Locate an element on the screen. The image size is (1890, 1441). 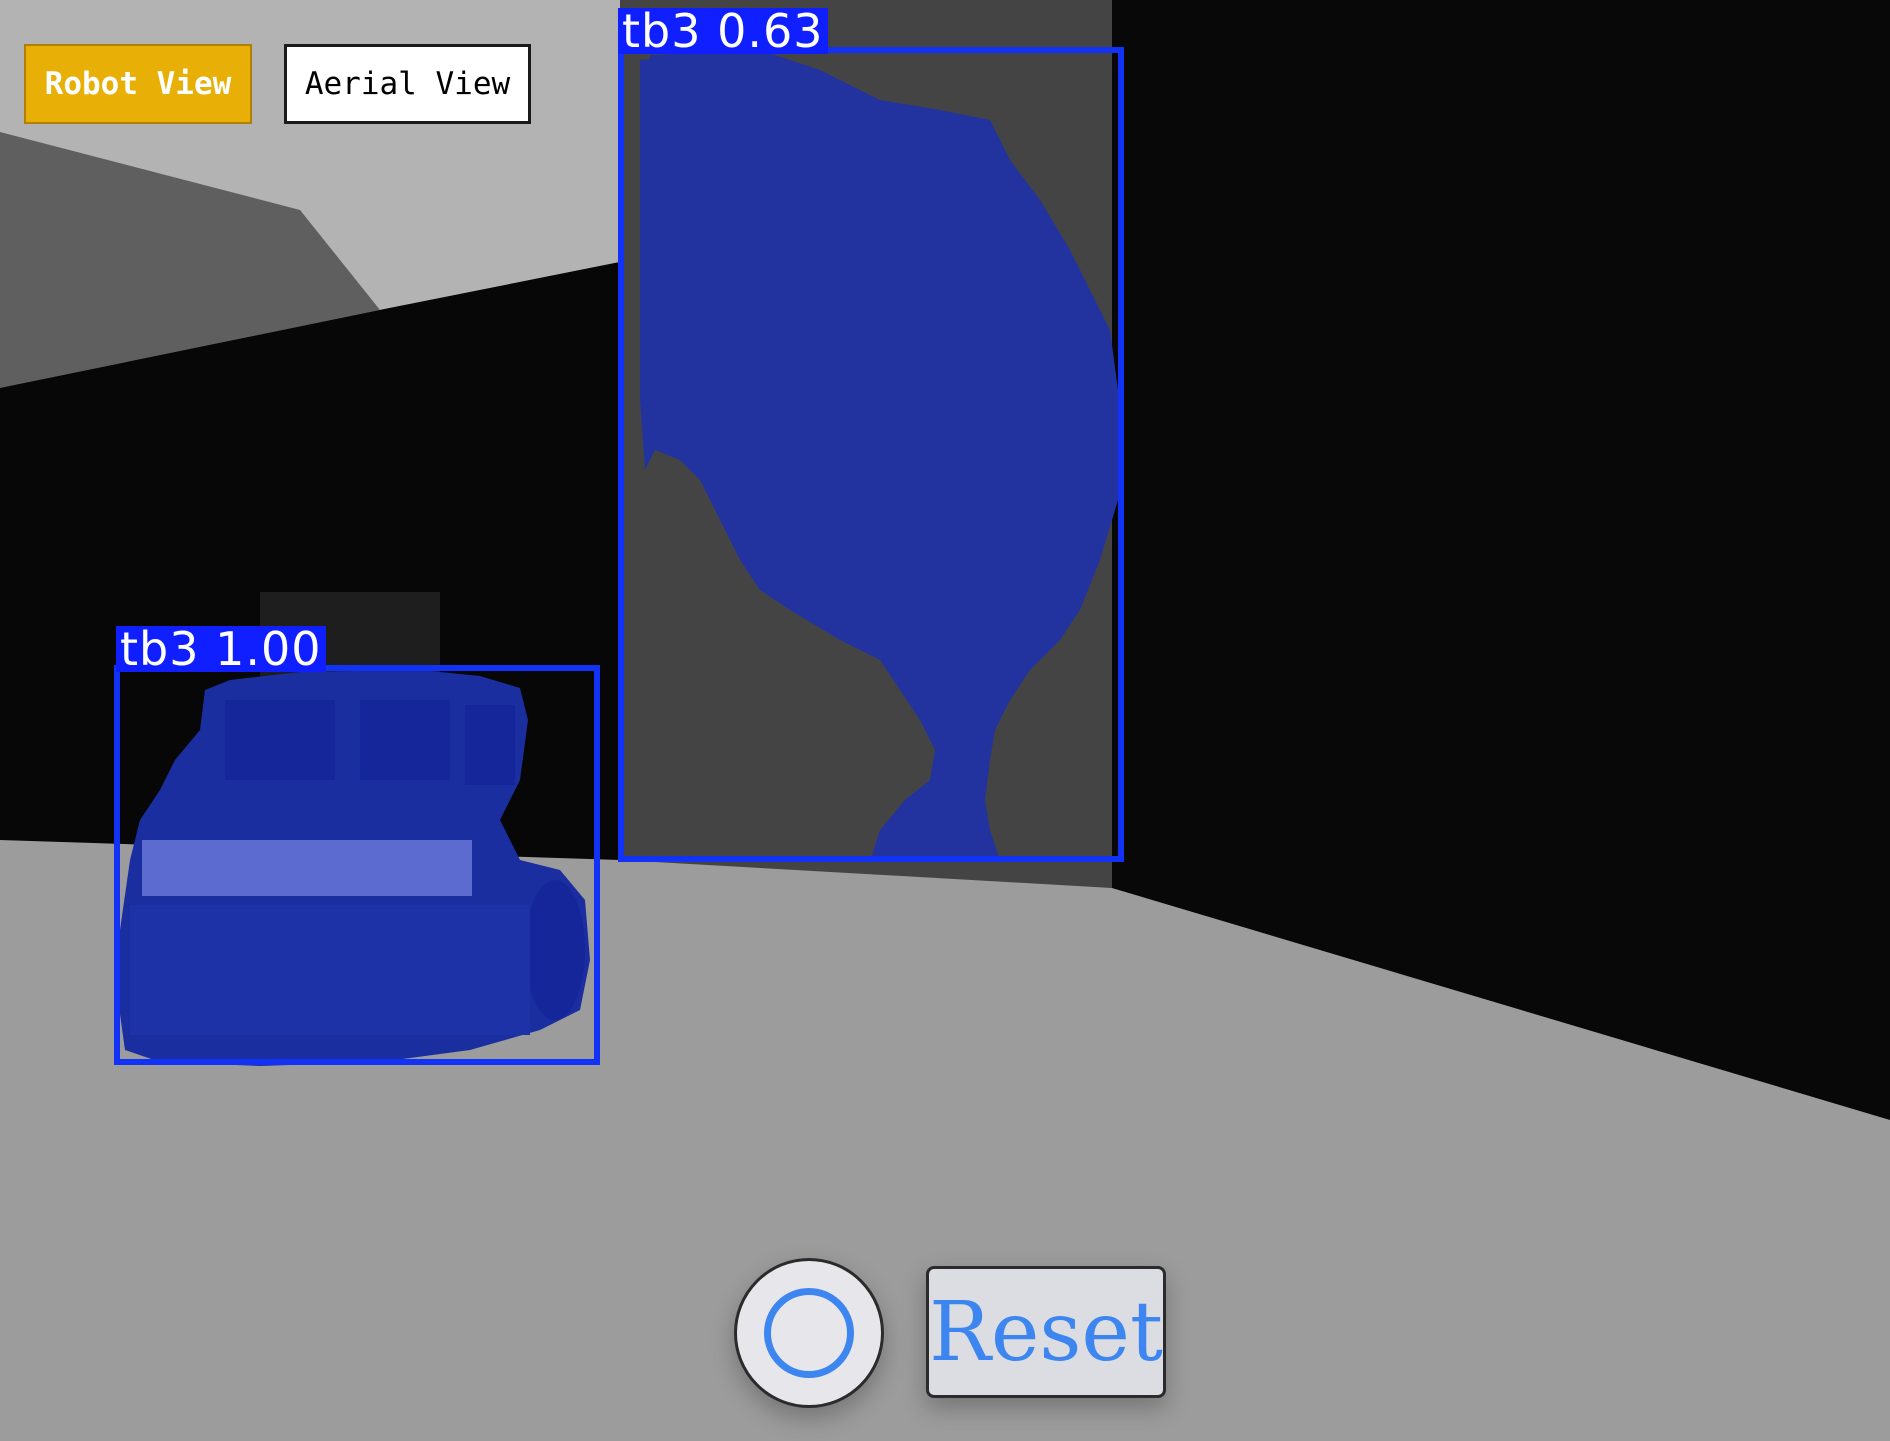
circle-record-icon is located at coordinates (809, 1333).